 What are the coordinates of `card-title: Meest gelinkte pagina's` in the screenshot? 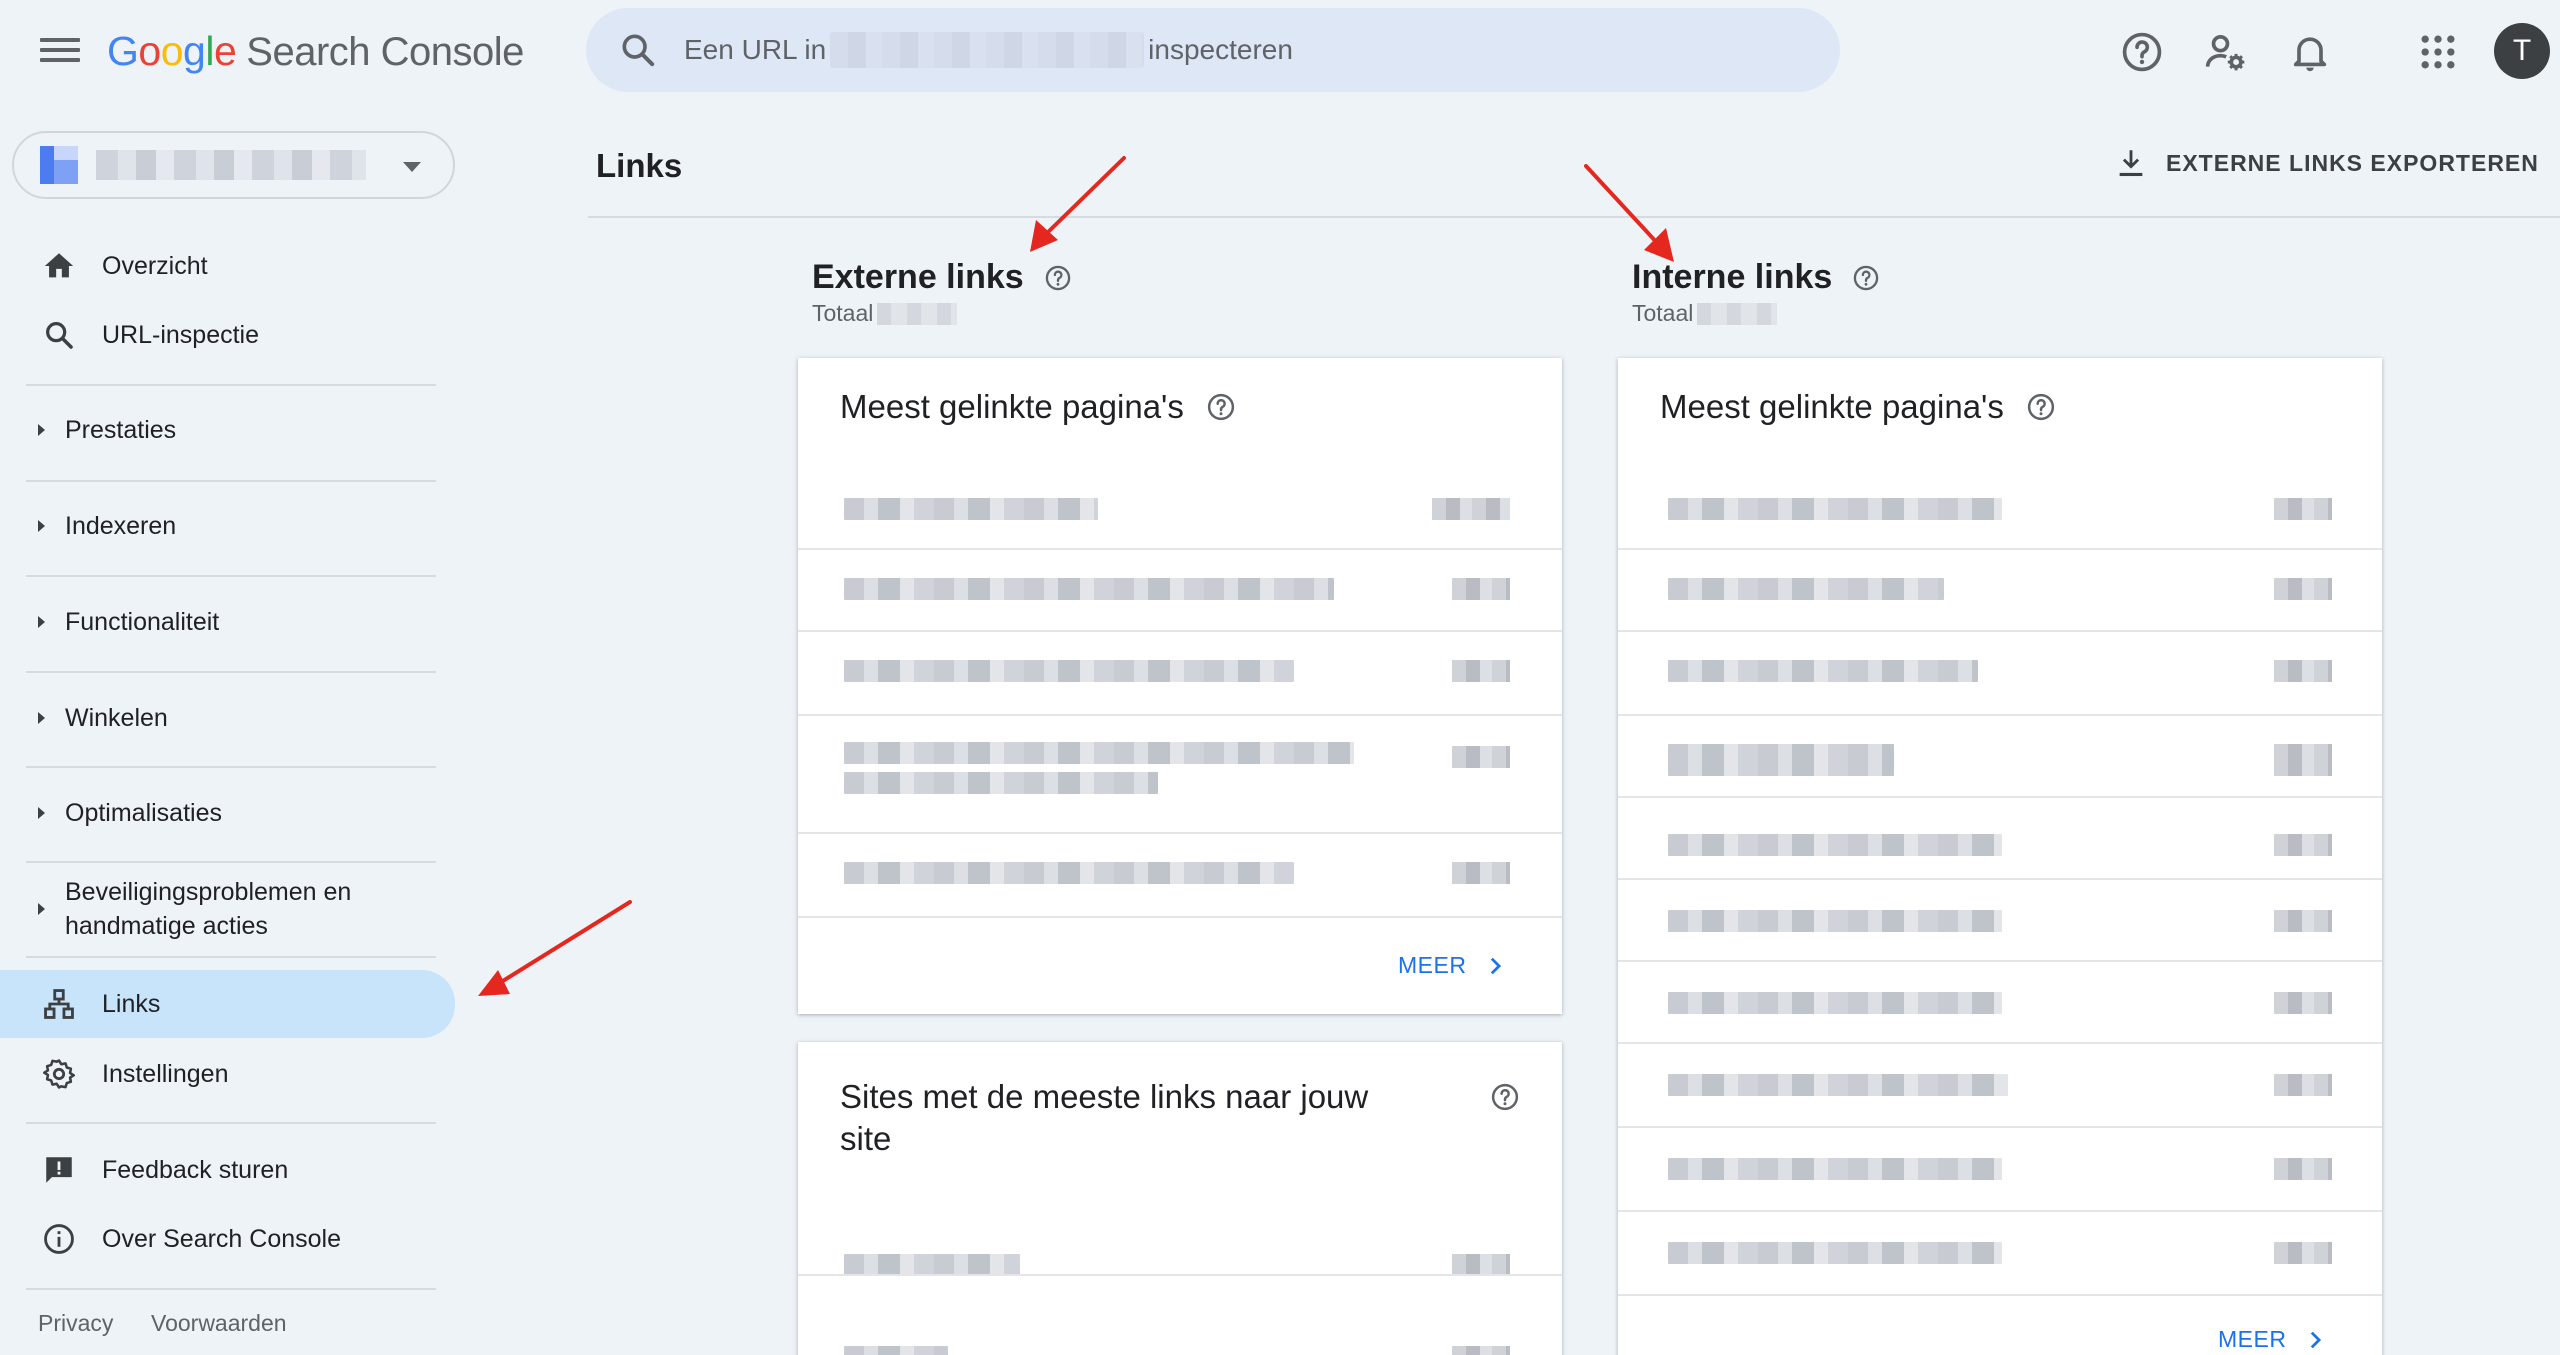 It's located at (1038, 407).